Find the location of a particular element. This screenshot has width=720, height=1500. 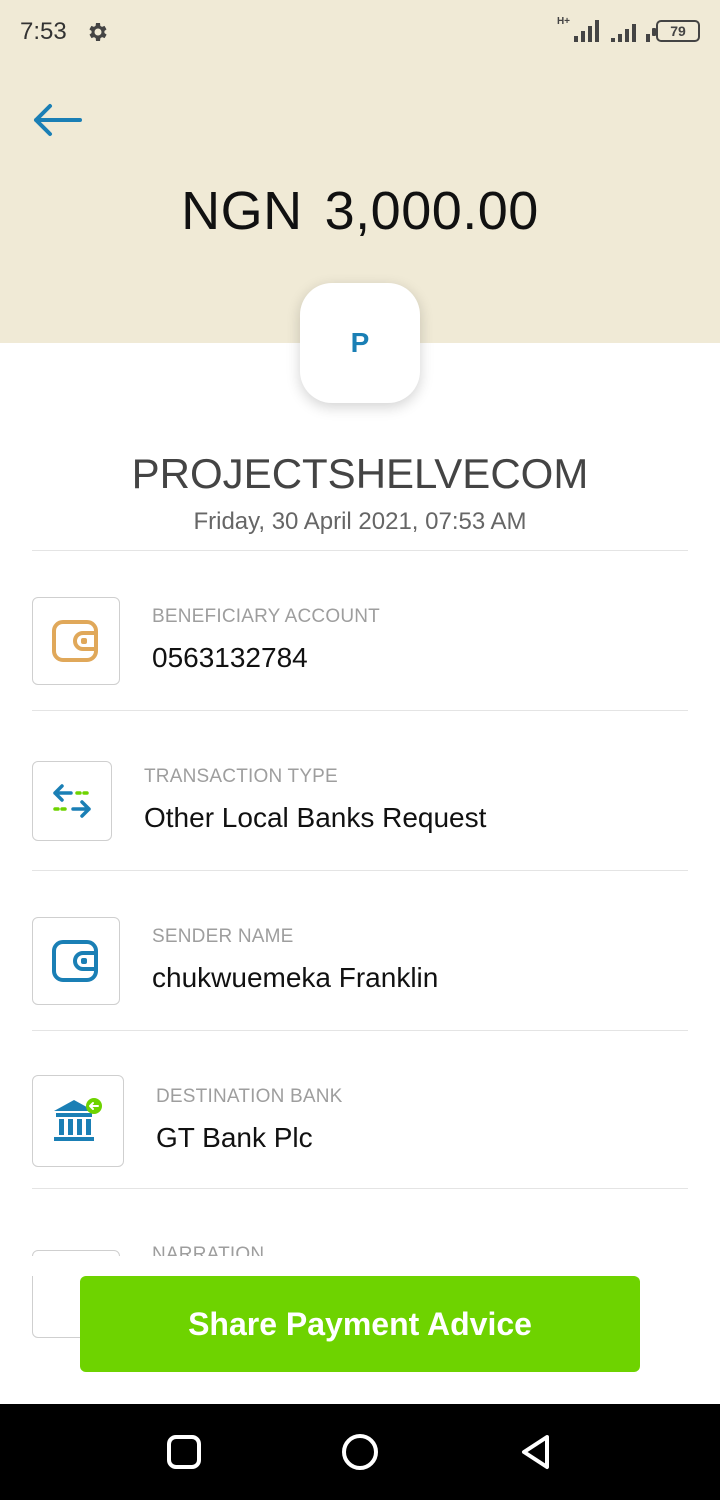

bank-icon is located at coordinates (78, 1119).